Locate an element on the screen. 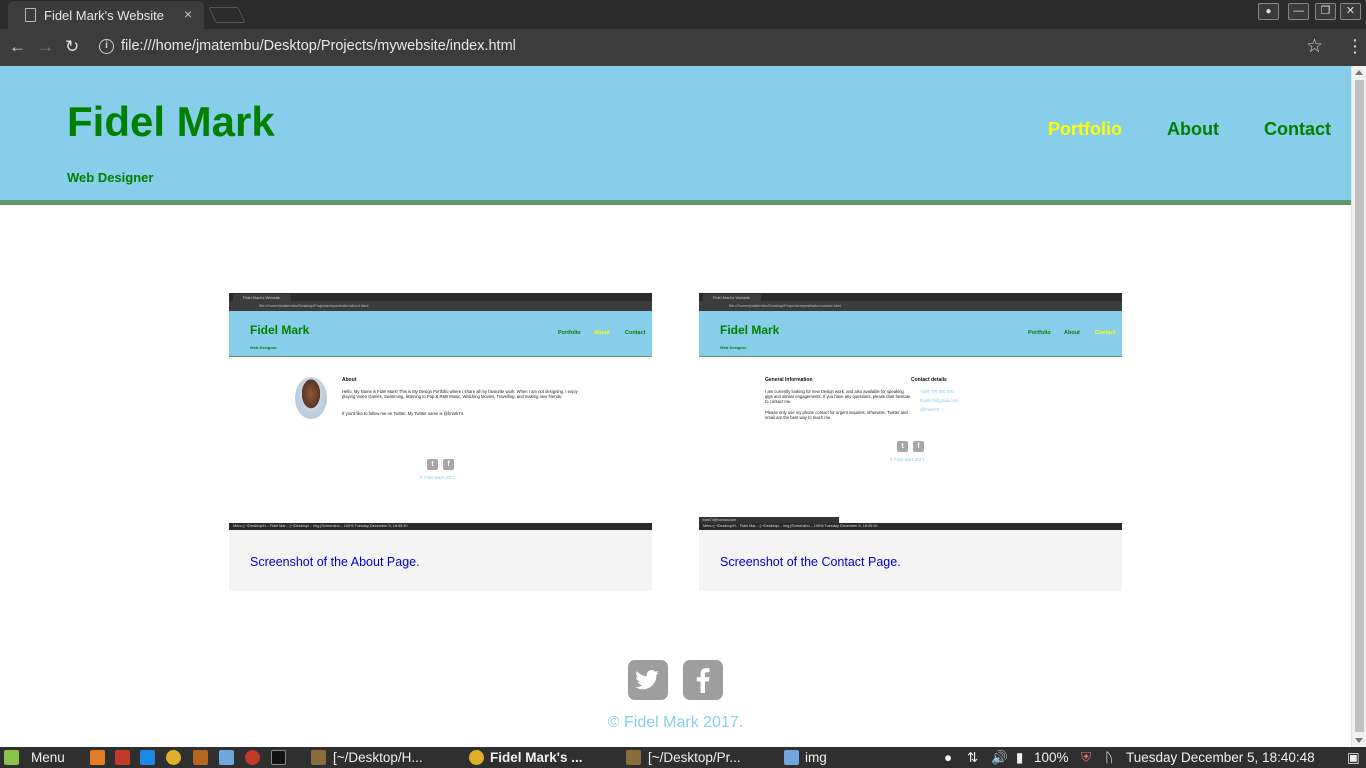 The image size is (1366, 768). terminal-launcher-icon is located at coordinates (278, 757).